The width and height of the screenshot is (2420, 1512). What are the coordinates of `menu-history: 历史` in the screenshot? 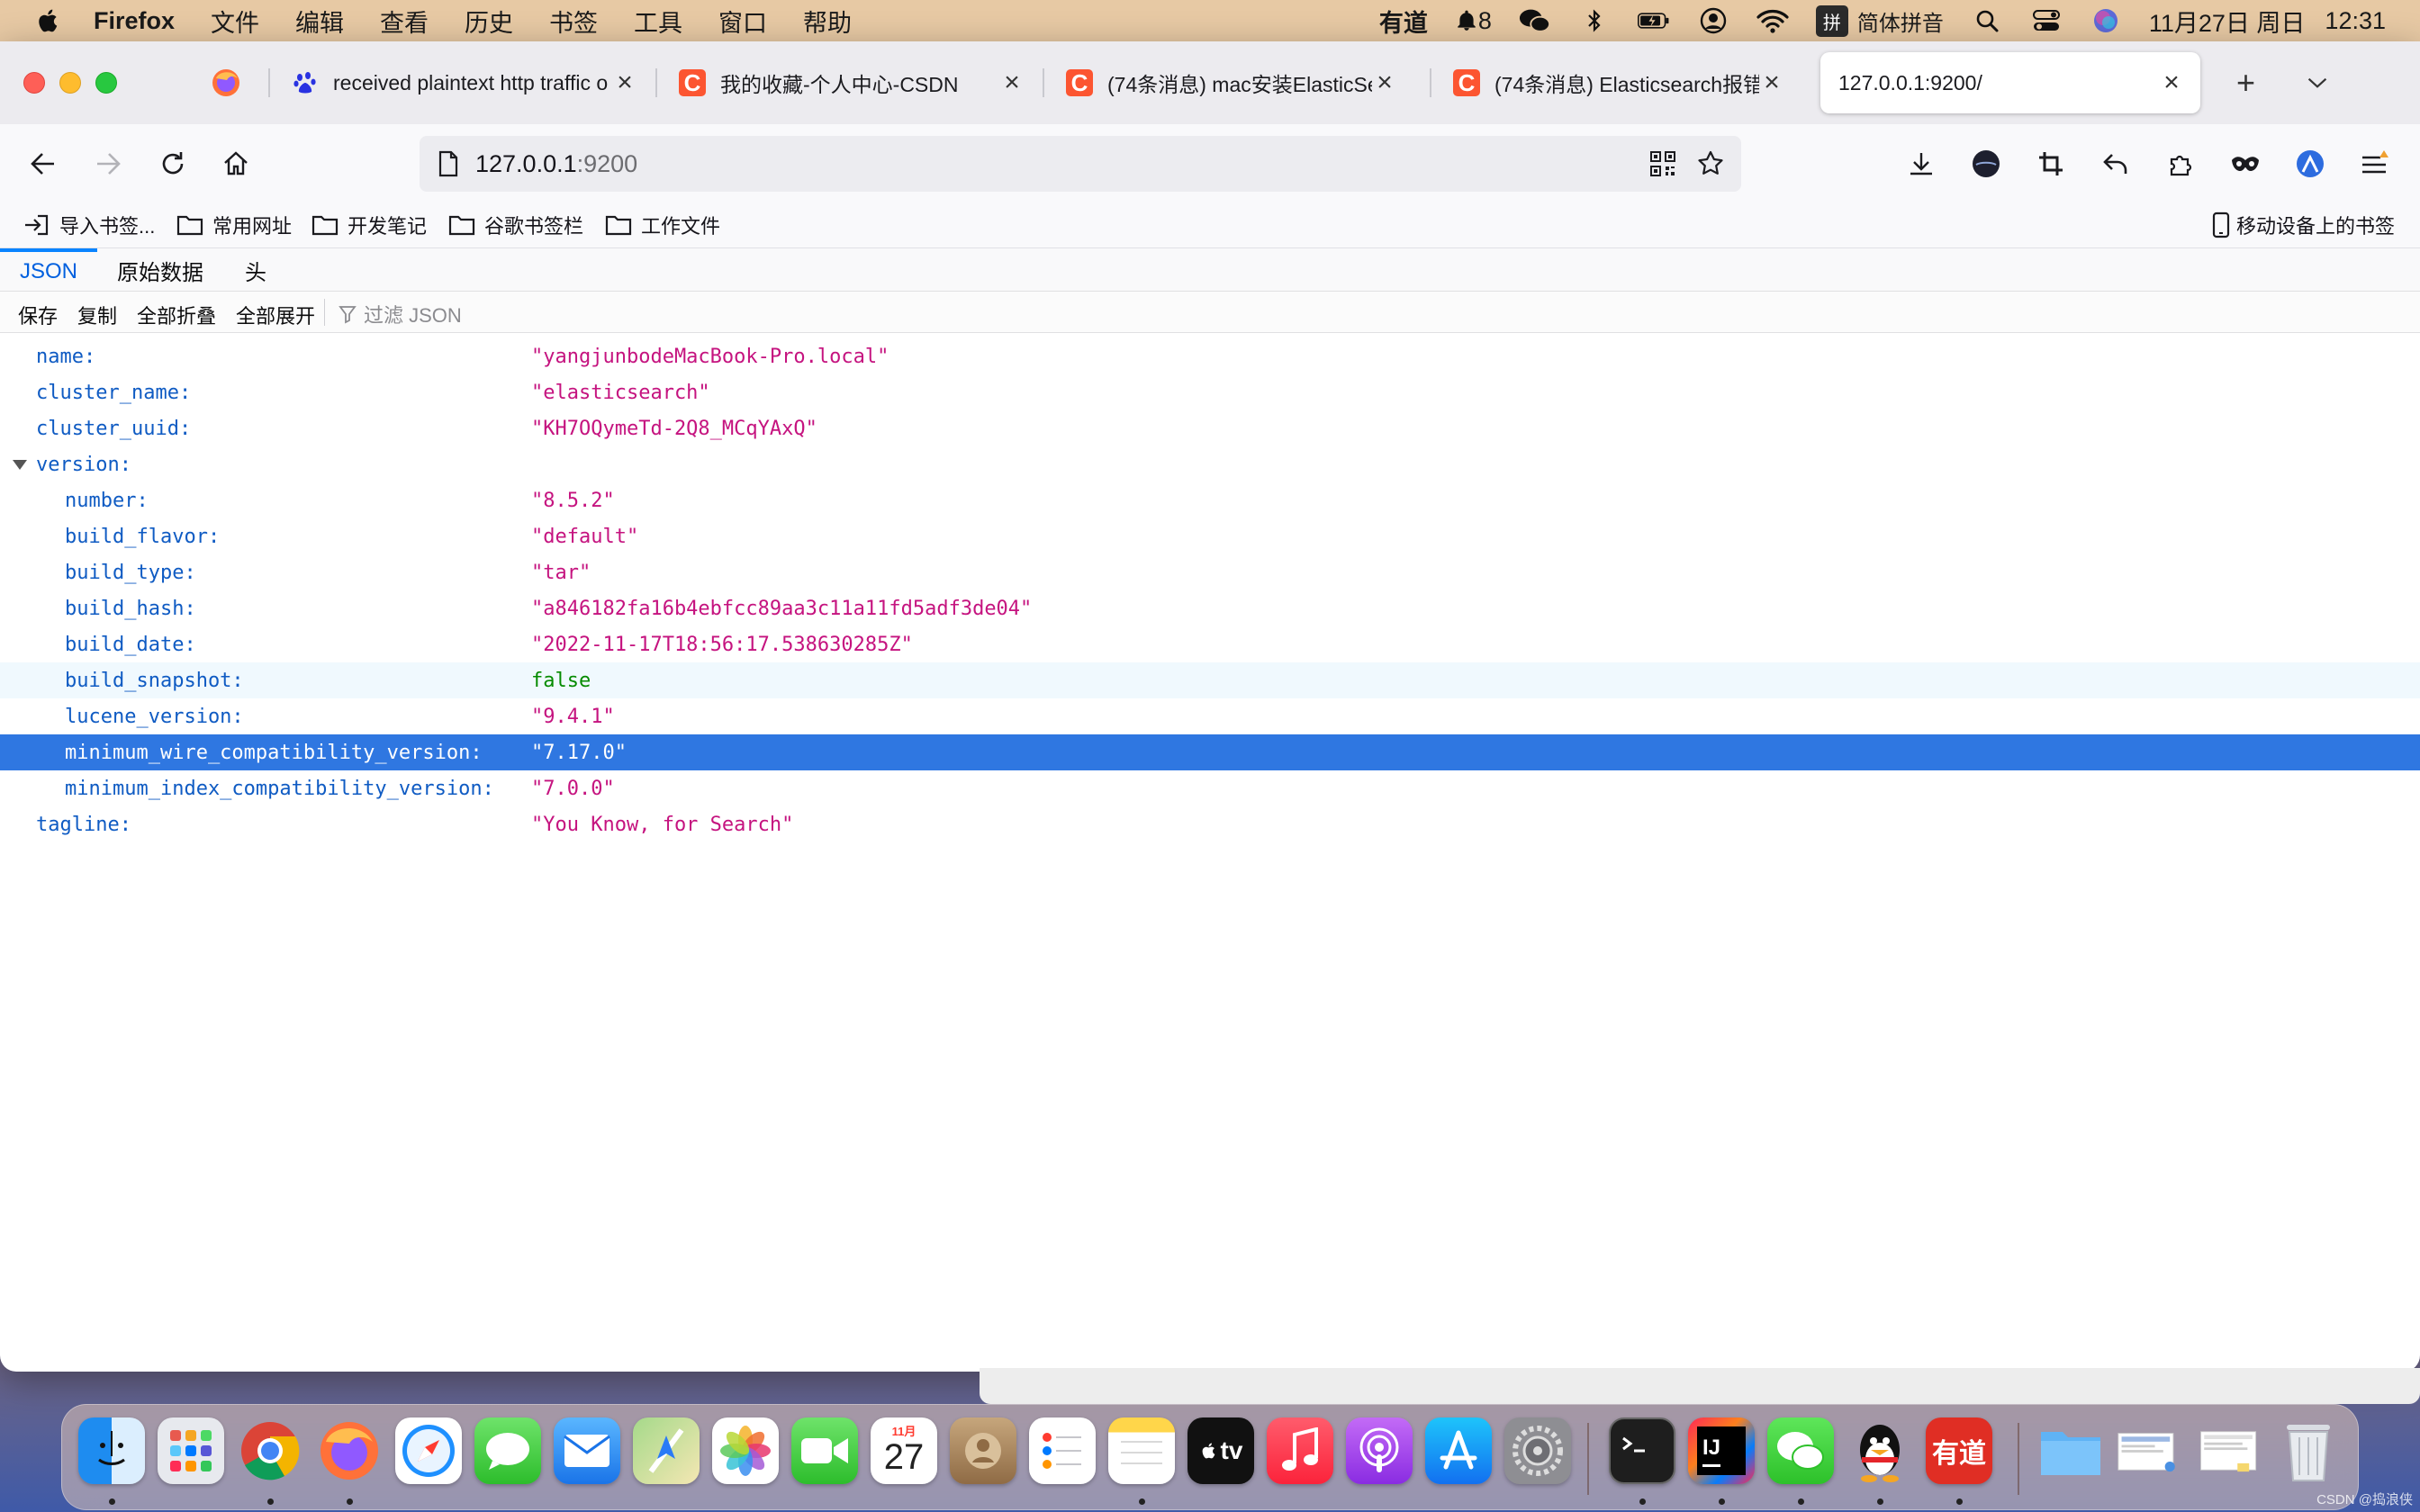 It's located at (489, 21).